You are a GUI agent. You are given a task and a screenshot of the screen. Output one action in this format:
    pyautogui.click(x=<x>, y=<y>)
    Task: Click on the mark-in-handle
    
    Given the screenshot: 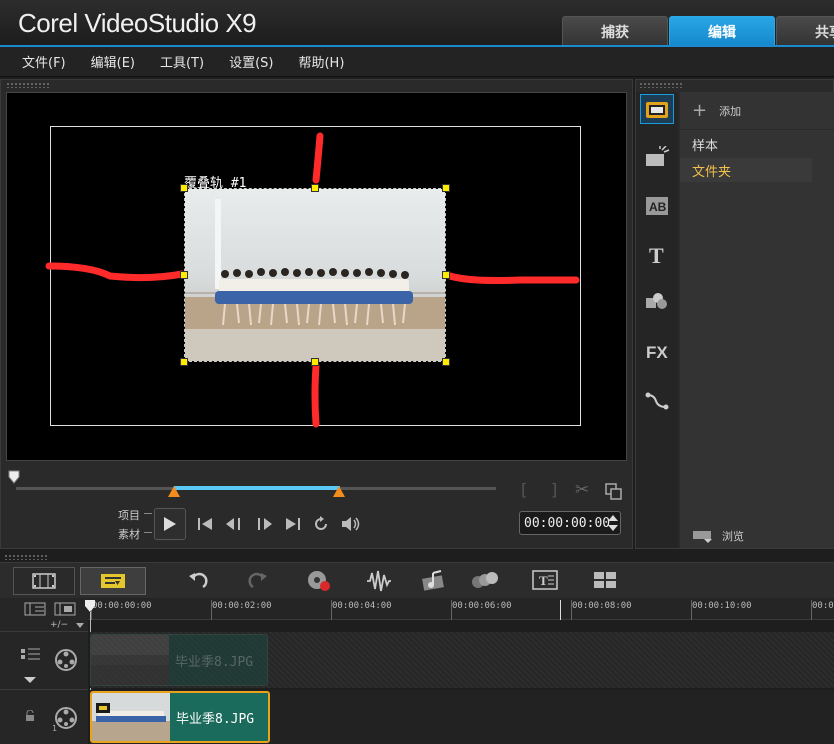 What is the action you would take?
    pyautogui.click(x=174, y=492)
    